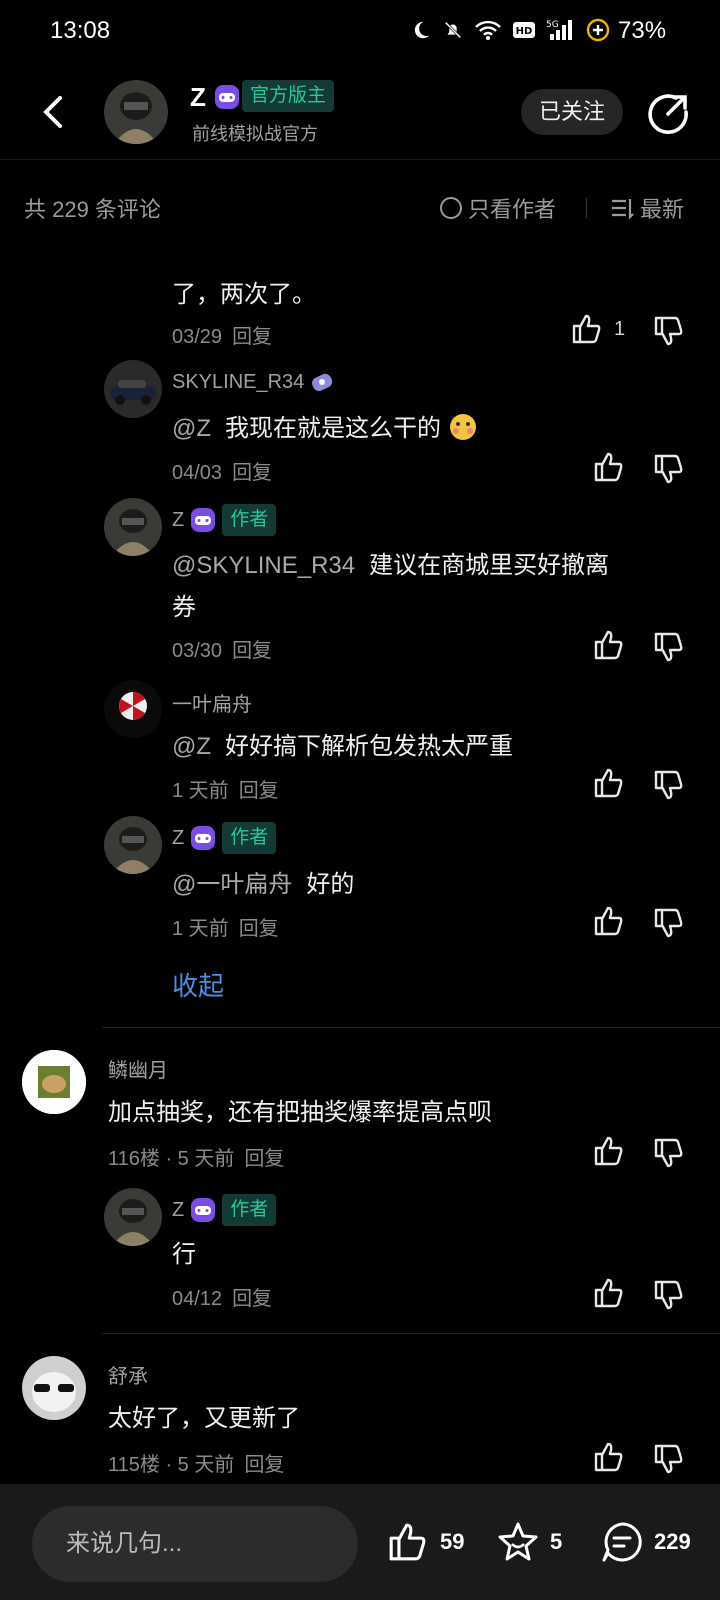 Image resolution: width=720 pixels, height=1600 pixels. Describe the element at coordinates (498, 208) in the screenshot. I see `only-author-toggle: 只看作者` at that location.